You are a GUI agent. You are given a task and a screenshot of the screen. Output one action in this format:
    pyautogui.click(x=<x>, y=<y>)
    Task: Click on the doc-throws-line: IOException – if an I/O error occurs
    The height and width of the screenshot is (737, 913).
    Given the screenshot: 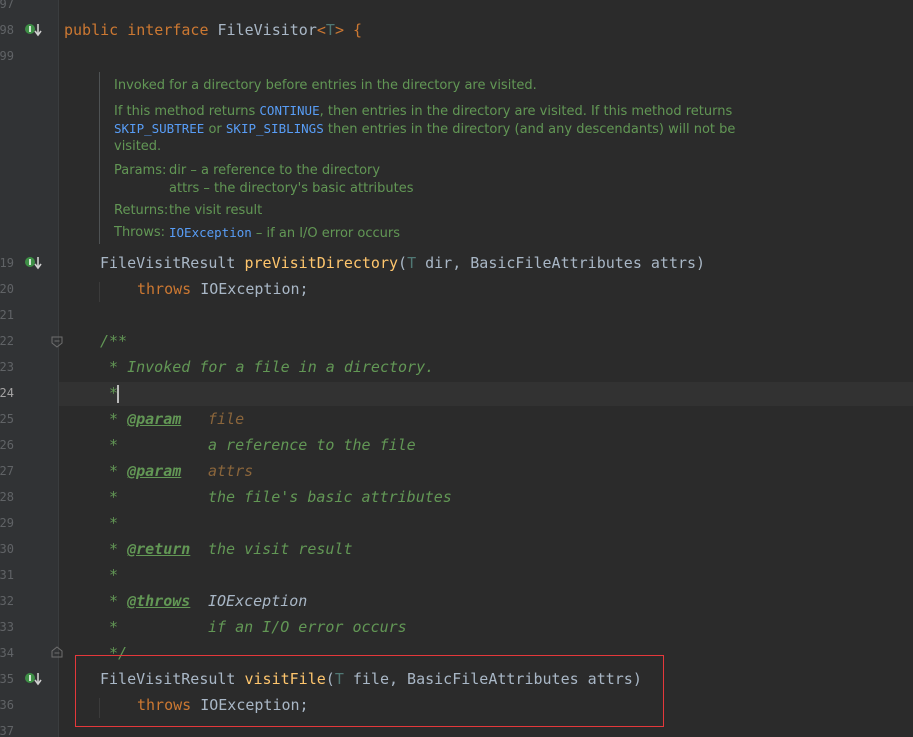 What is the action you would take?
    pyautogui.click(x=284, y=233)
    